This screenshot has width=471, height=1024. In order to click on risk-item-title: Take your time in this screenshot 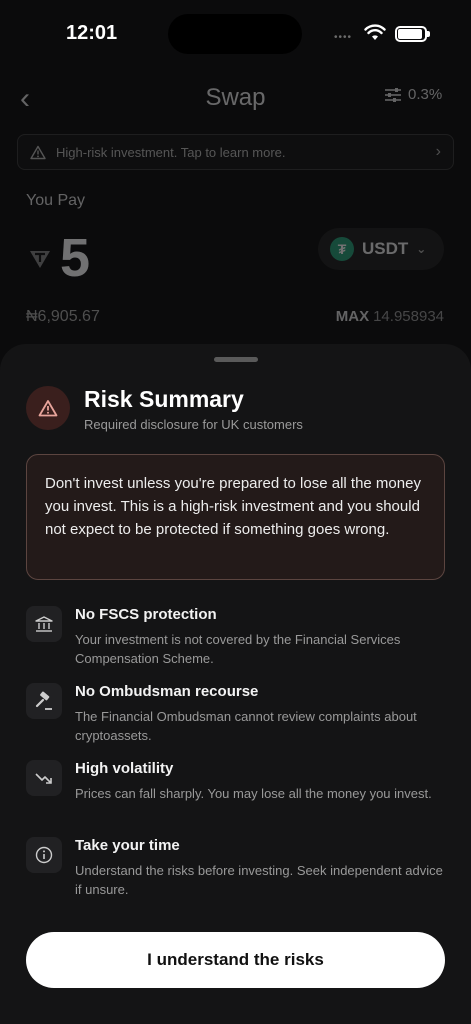, I will do `click(127, 845)`.